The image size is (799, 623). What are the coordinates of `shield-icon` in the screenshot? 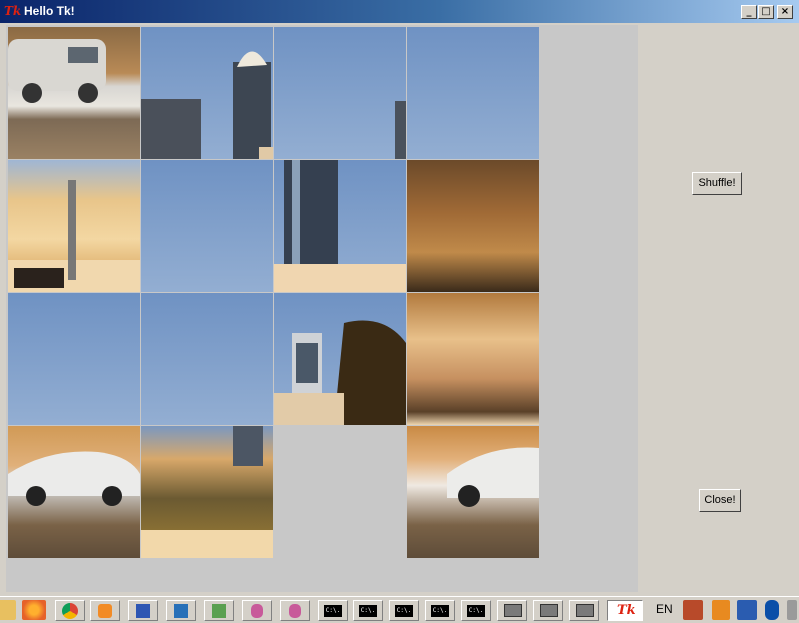 It's located at (747, 610).